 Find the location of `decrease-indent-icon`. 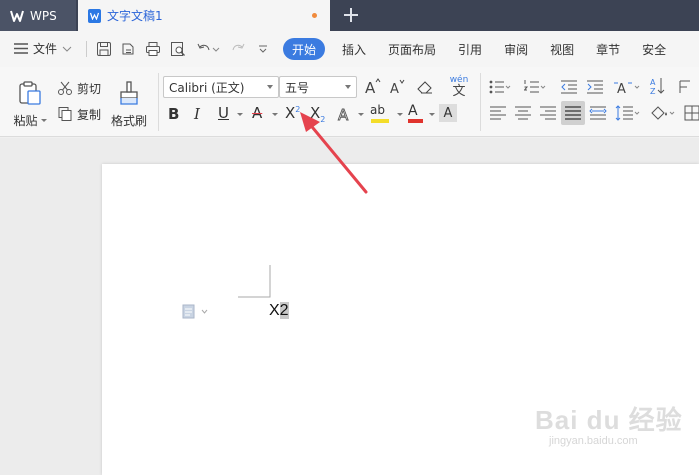

decrease-indent-icon is located at coordinates (569, 87).